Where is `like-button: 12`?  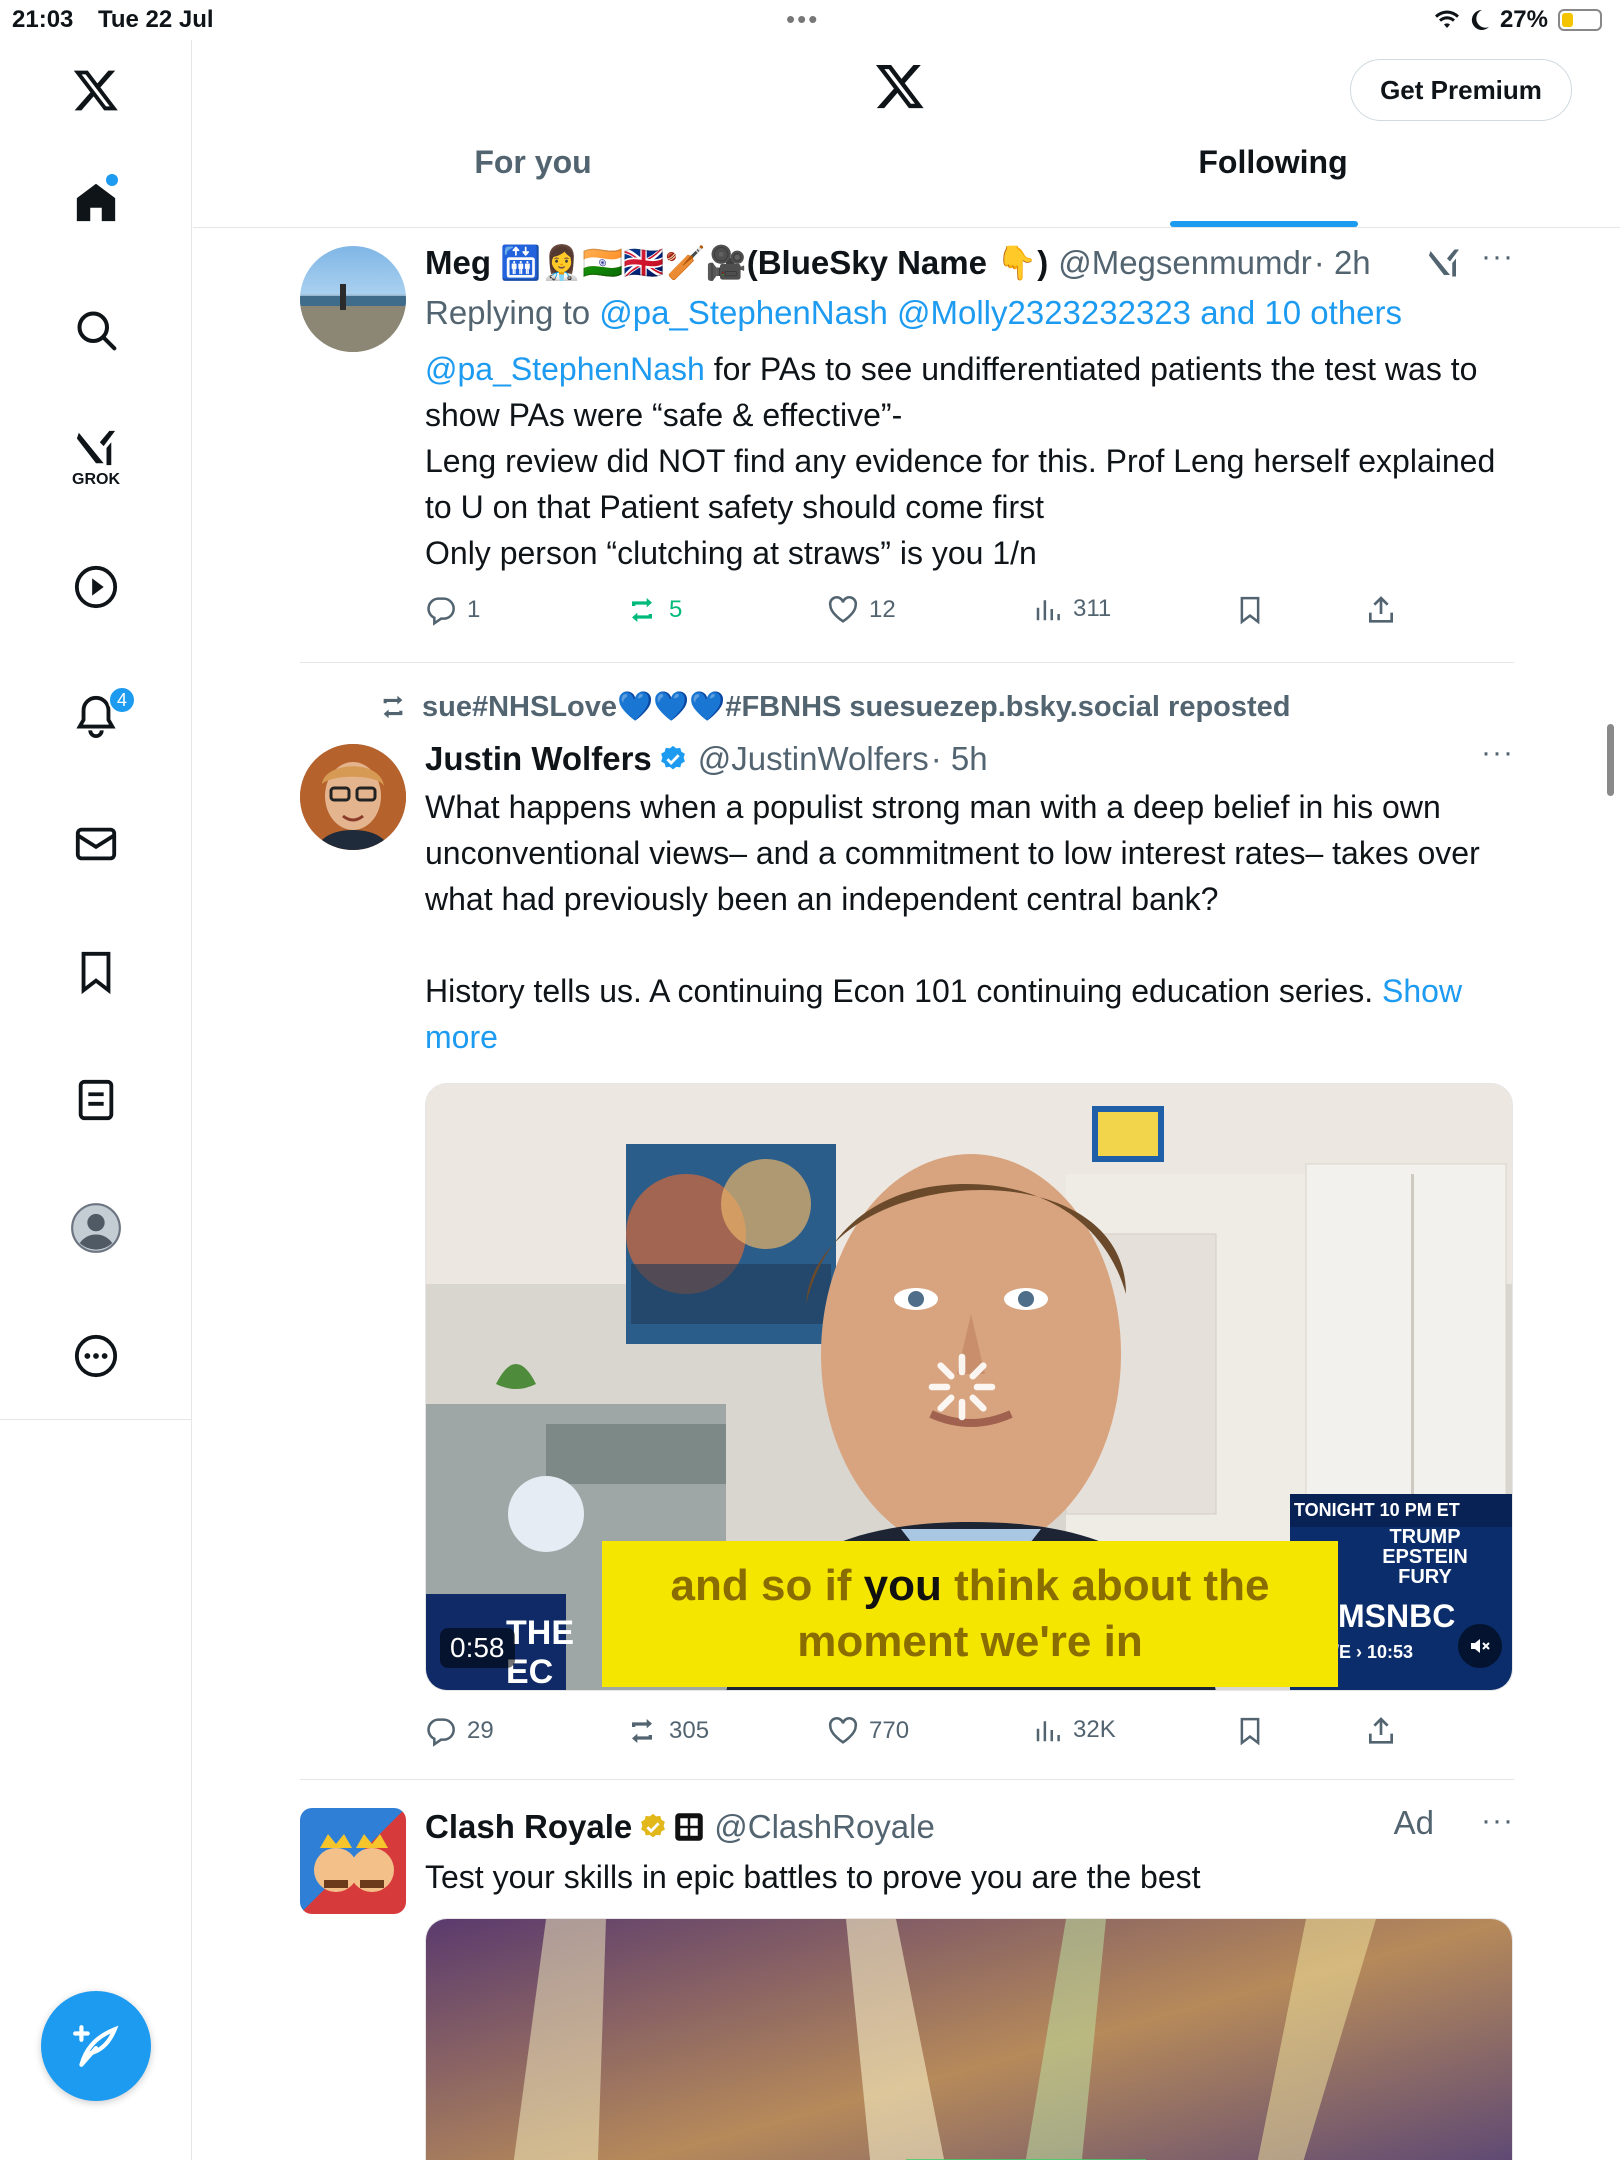
like-button: 12 is located at coordinates (861, 610).